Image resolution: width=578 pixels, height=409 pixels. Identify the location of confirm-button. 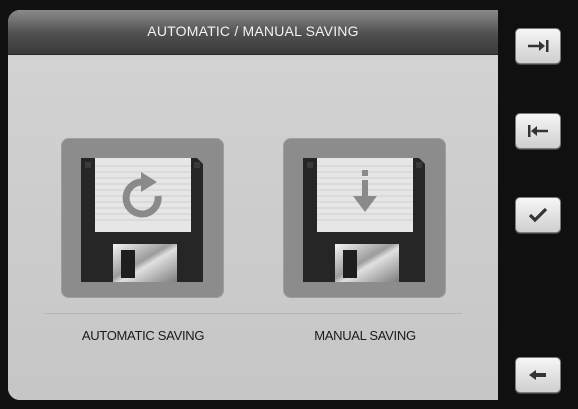
(538, 215).